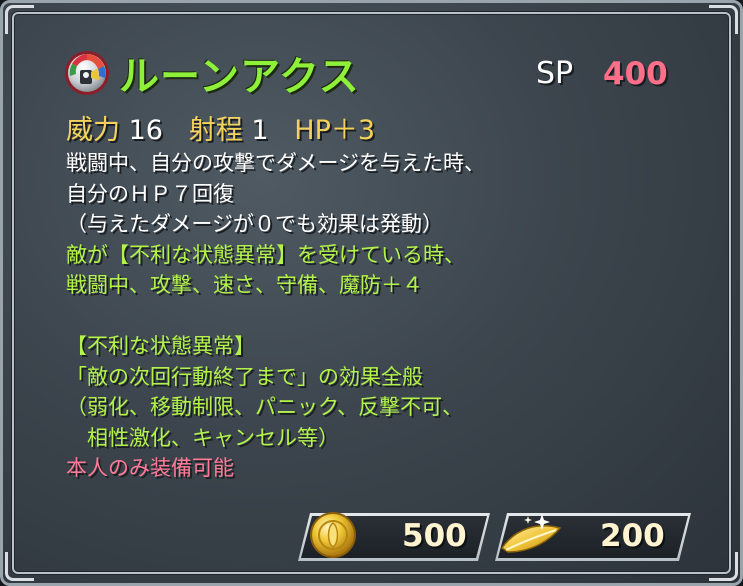 Image resolution: width=743 pixels, height=586 pixels. I want to click on description-blank-line, so click(275, 316).